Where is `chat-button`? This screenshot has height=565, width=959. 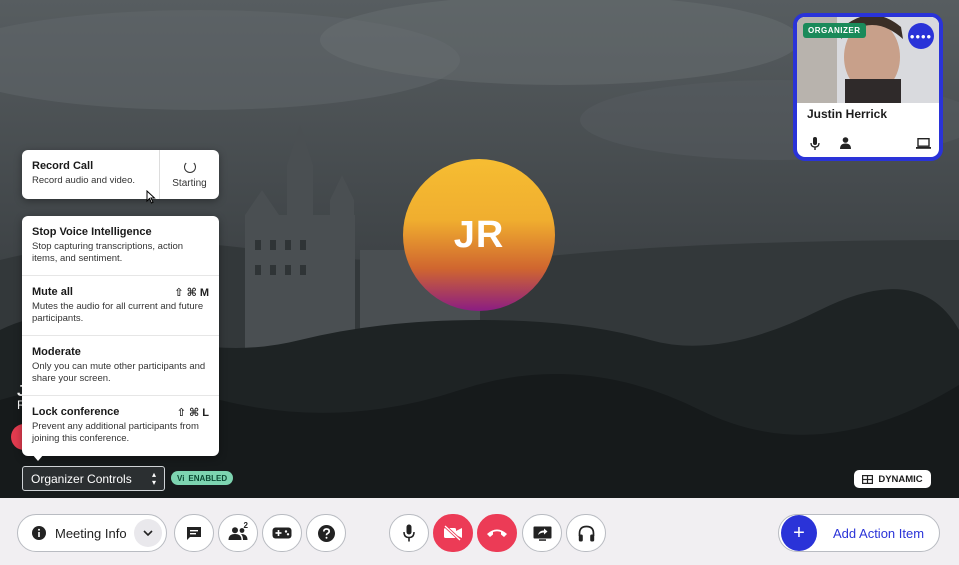
chat-button is located at coordinates (194, 533).